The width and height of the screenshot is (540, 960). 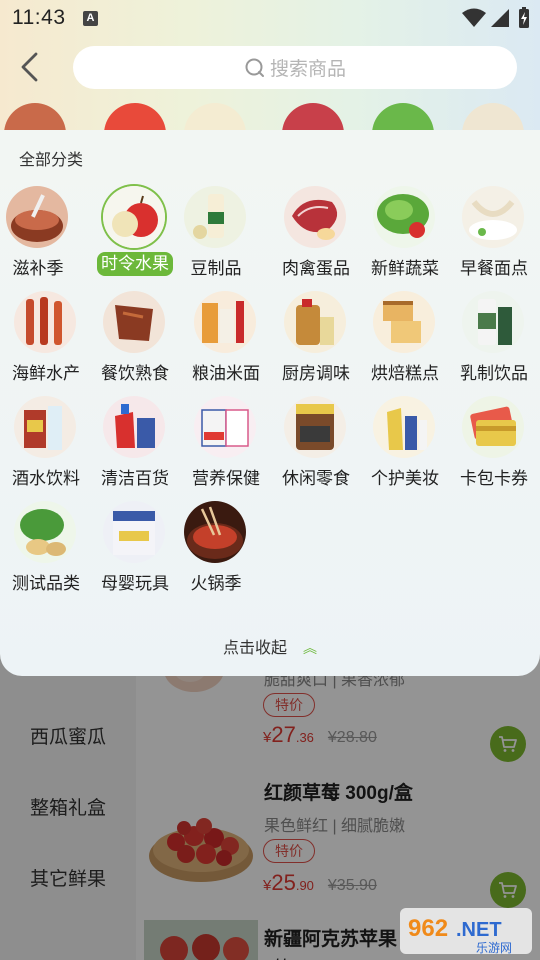 I want to click on signal-icon, so click(x=500, y=18).